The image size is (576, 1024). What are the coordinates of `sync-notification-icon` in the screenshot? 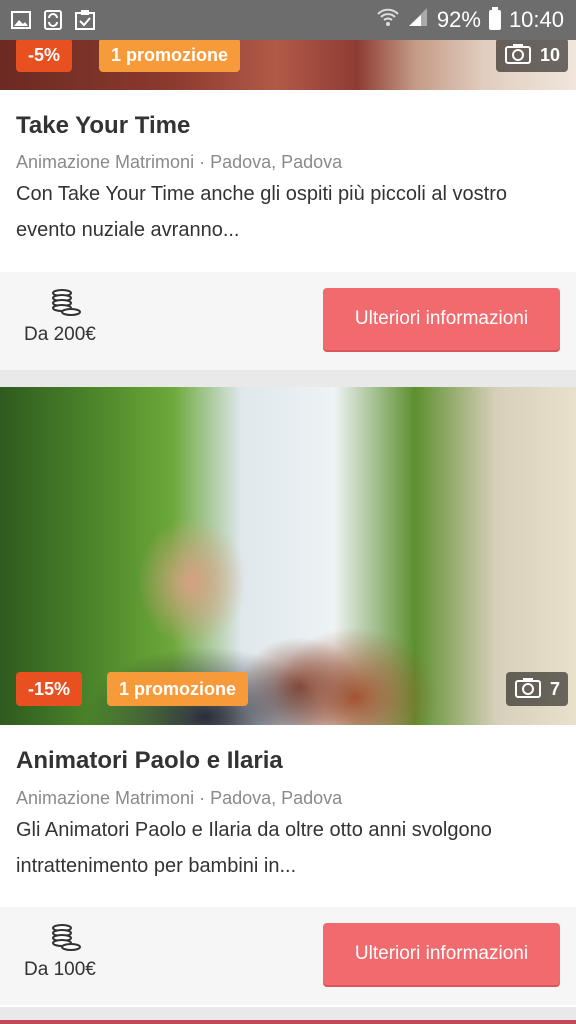 It's located at (53, 20).